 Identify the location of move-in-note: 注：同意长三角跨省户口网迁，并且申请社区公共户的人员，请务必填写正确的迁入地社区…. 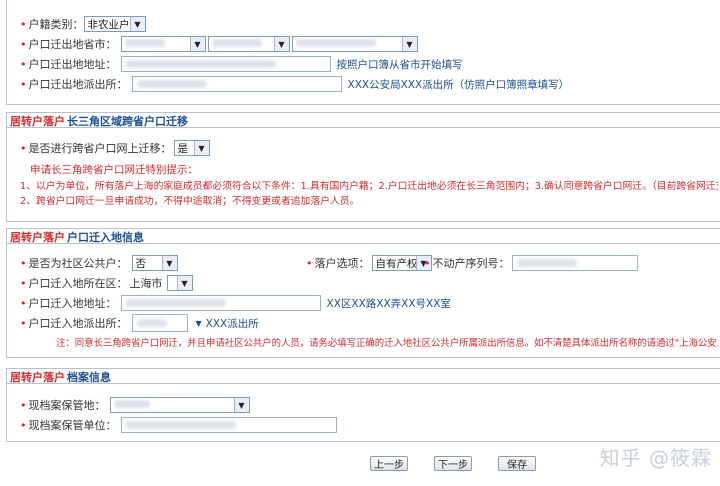
(387, 343).